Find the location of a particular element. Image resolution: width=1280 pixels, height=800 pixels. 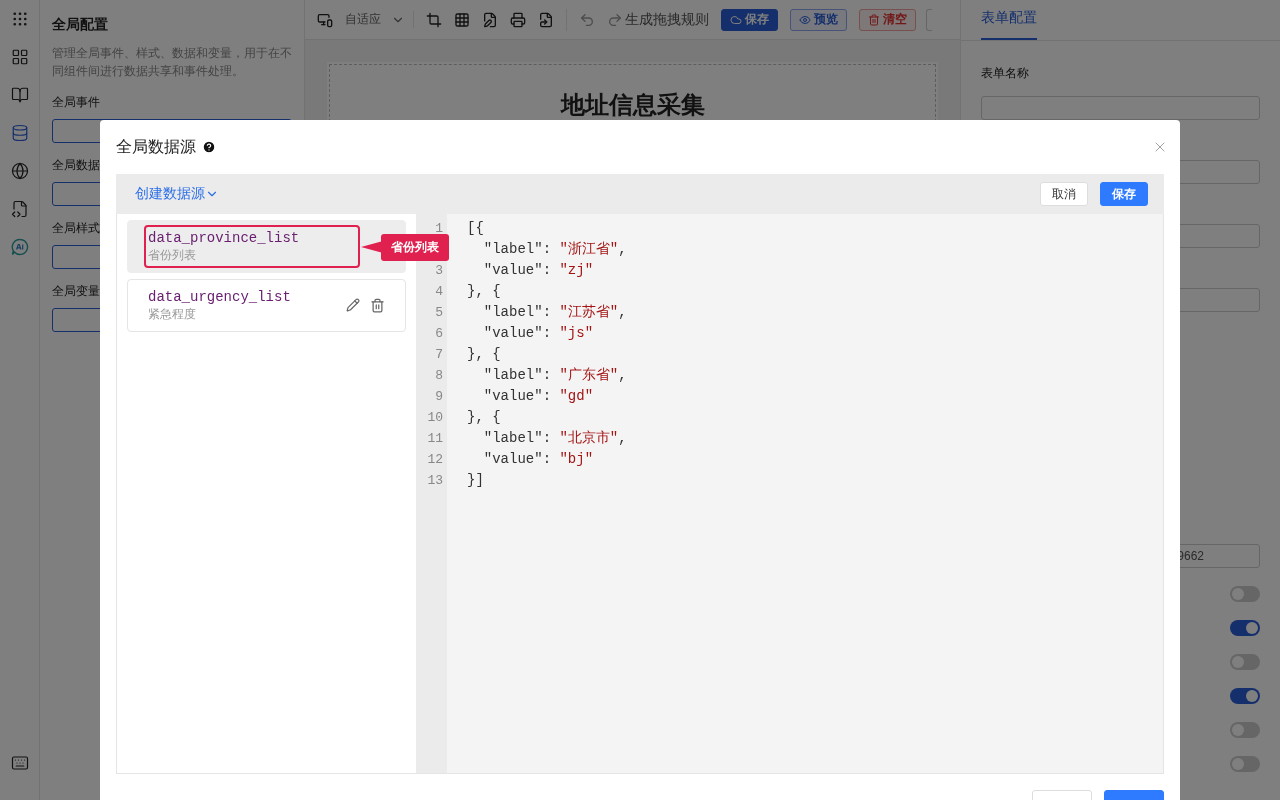

datasource-name: data_urgency_list is located at coordinates (219, 296).